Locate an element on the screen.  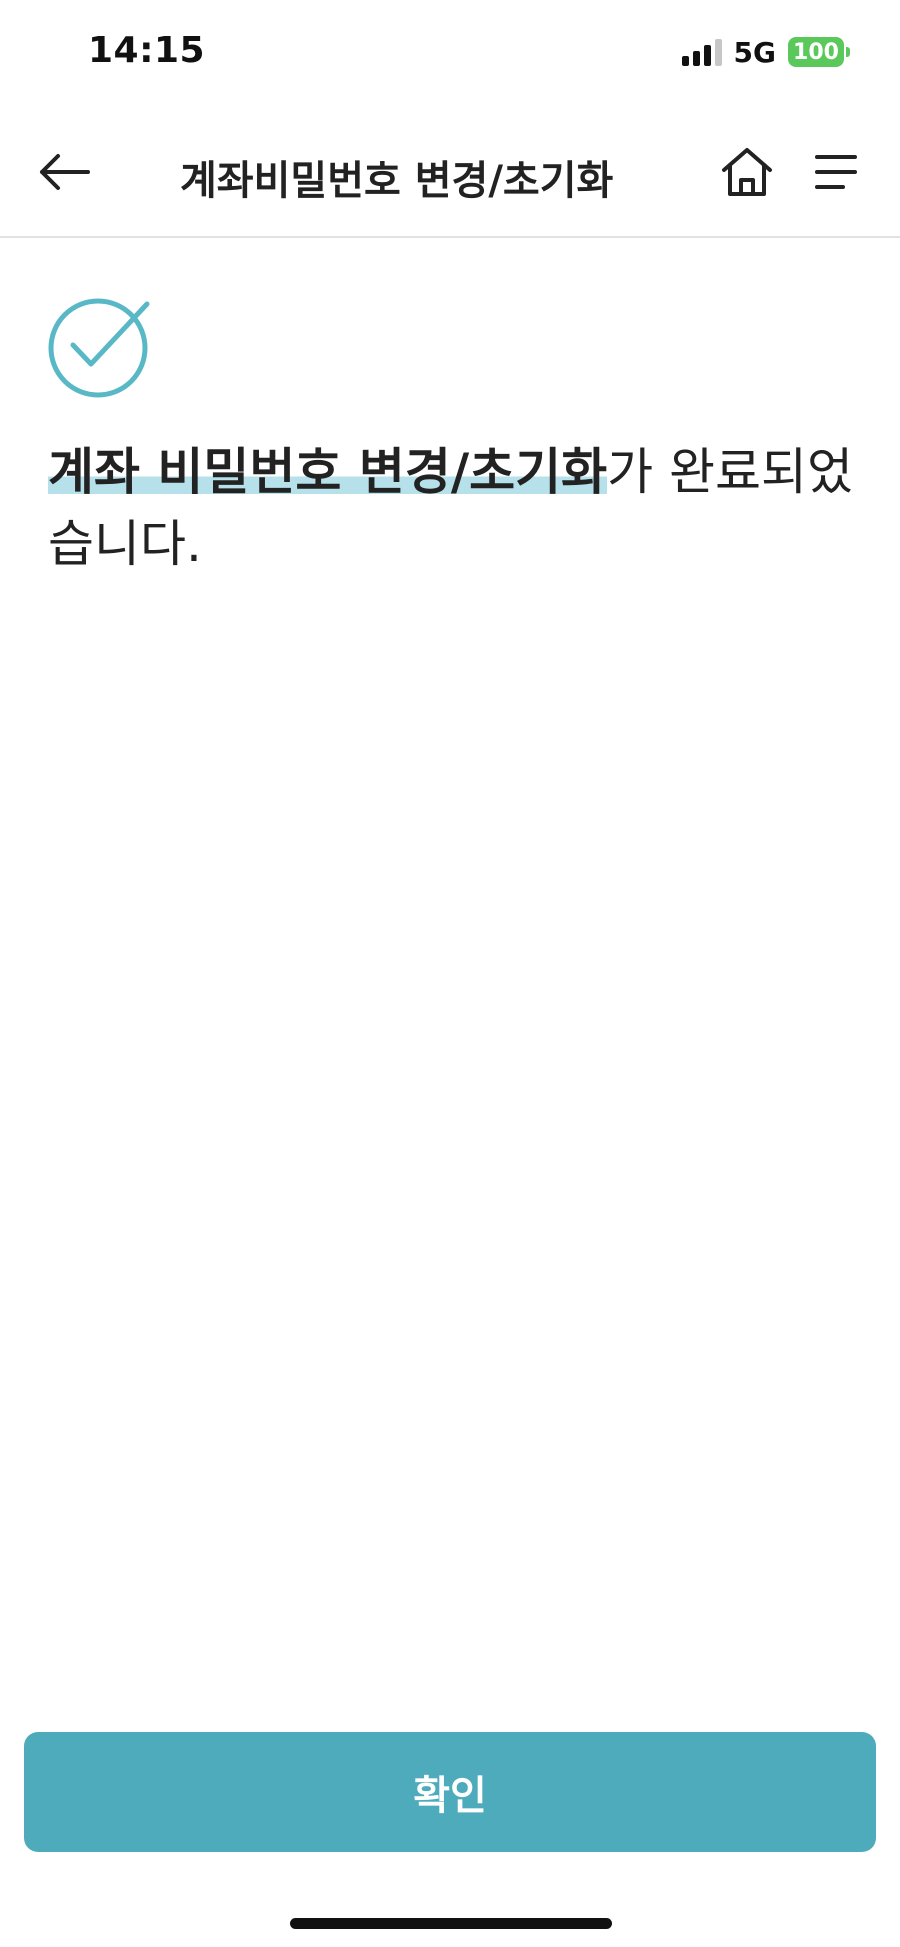
signal-icon is located at coordinates (701, 52).